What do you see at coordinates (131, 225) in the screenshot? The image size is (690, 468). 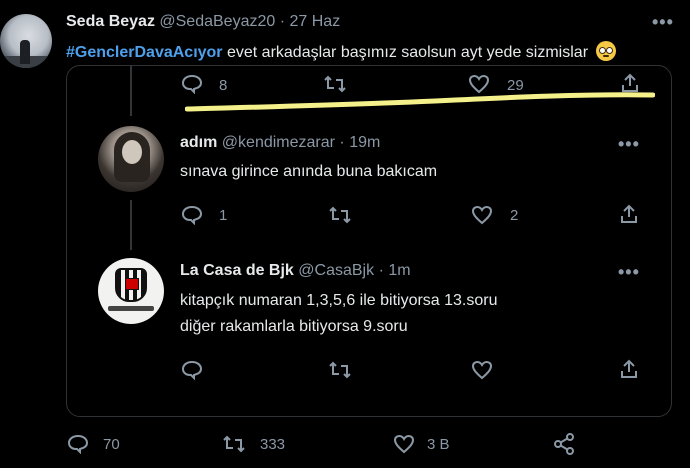 I see `thread-line-middle` at bounding box center [131, 225].